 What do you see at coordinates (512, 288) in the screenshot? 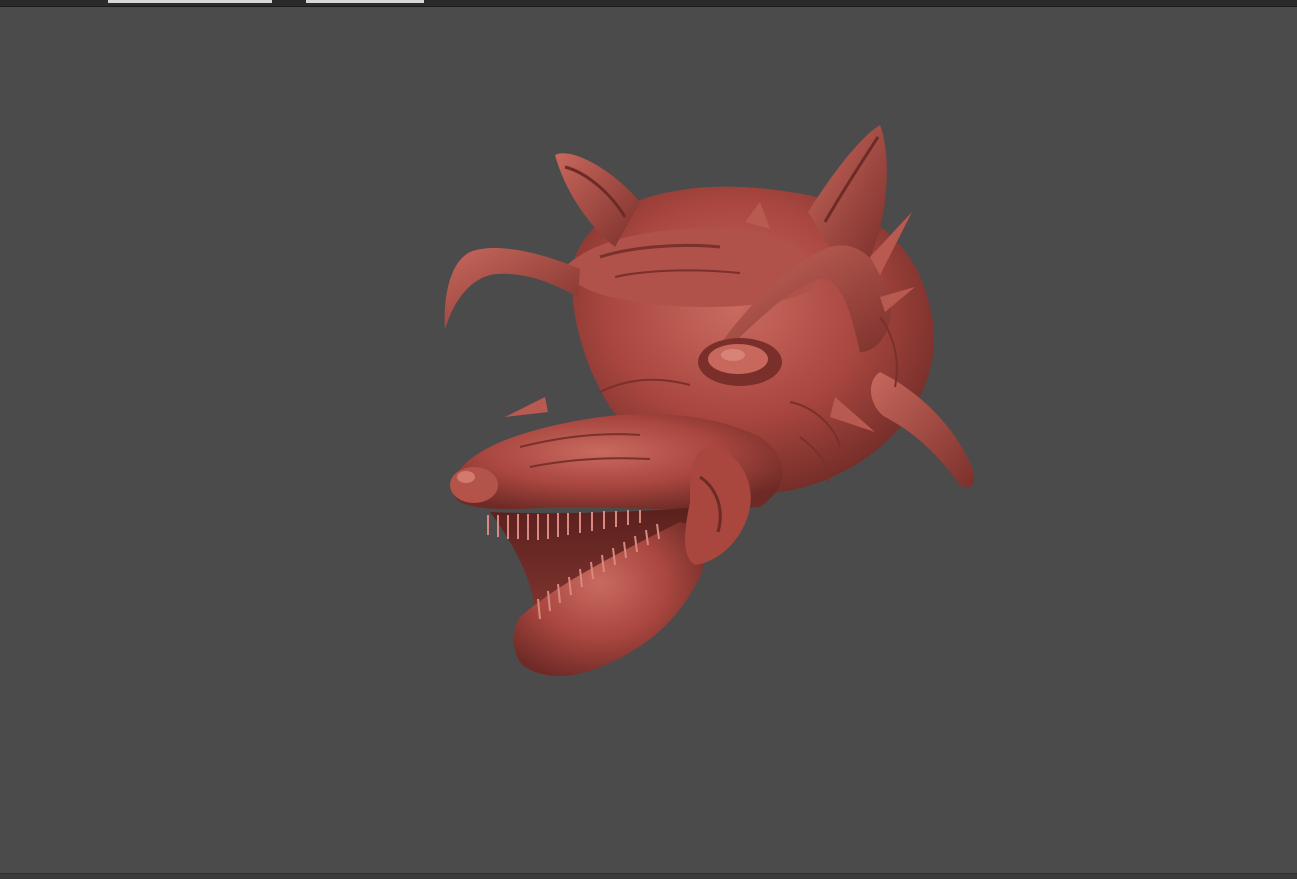
I see `left-horn` at bounding box center [512, 288].